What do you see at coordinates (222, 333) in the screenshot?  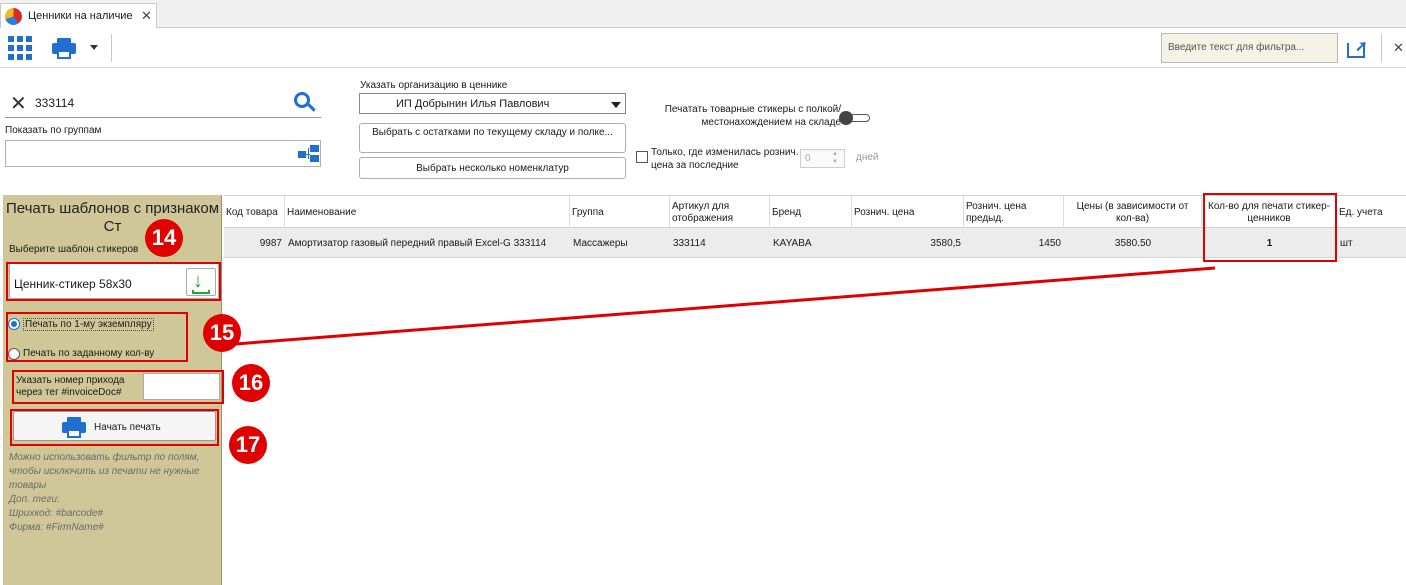 I see `annotation-badge-15: 15` at bounding box center [222, 333].